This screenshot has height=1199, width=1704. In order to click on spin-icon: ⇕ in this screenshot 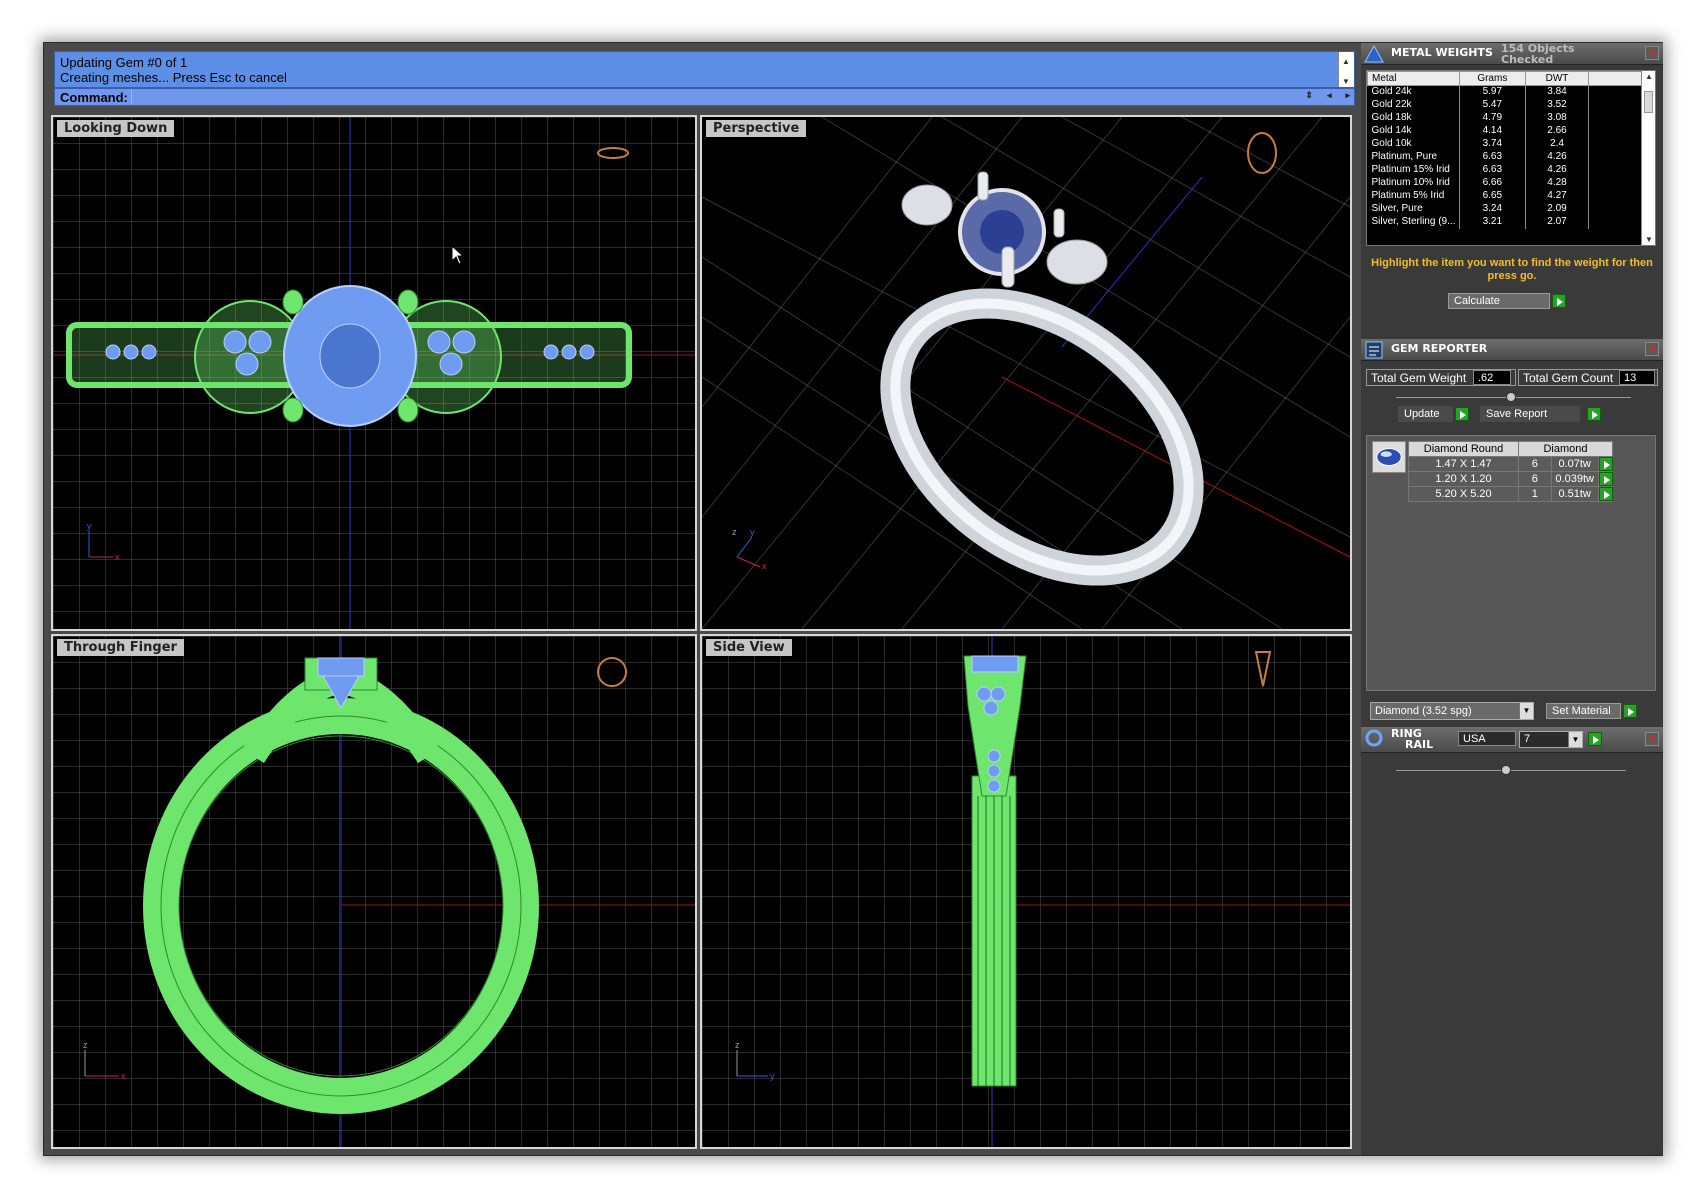, I will do `click(1309, 95)`.